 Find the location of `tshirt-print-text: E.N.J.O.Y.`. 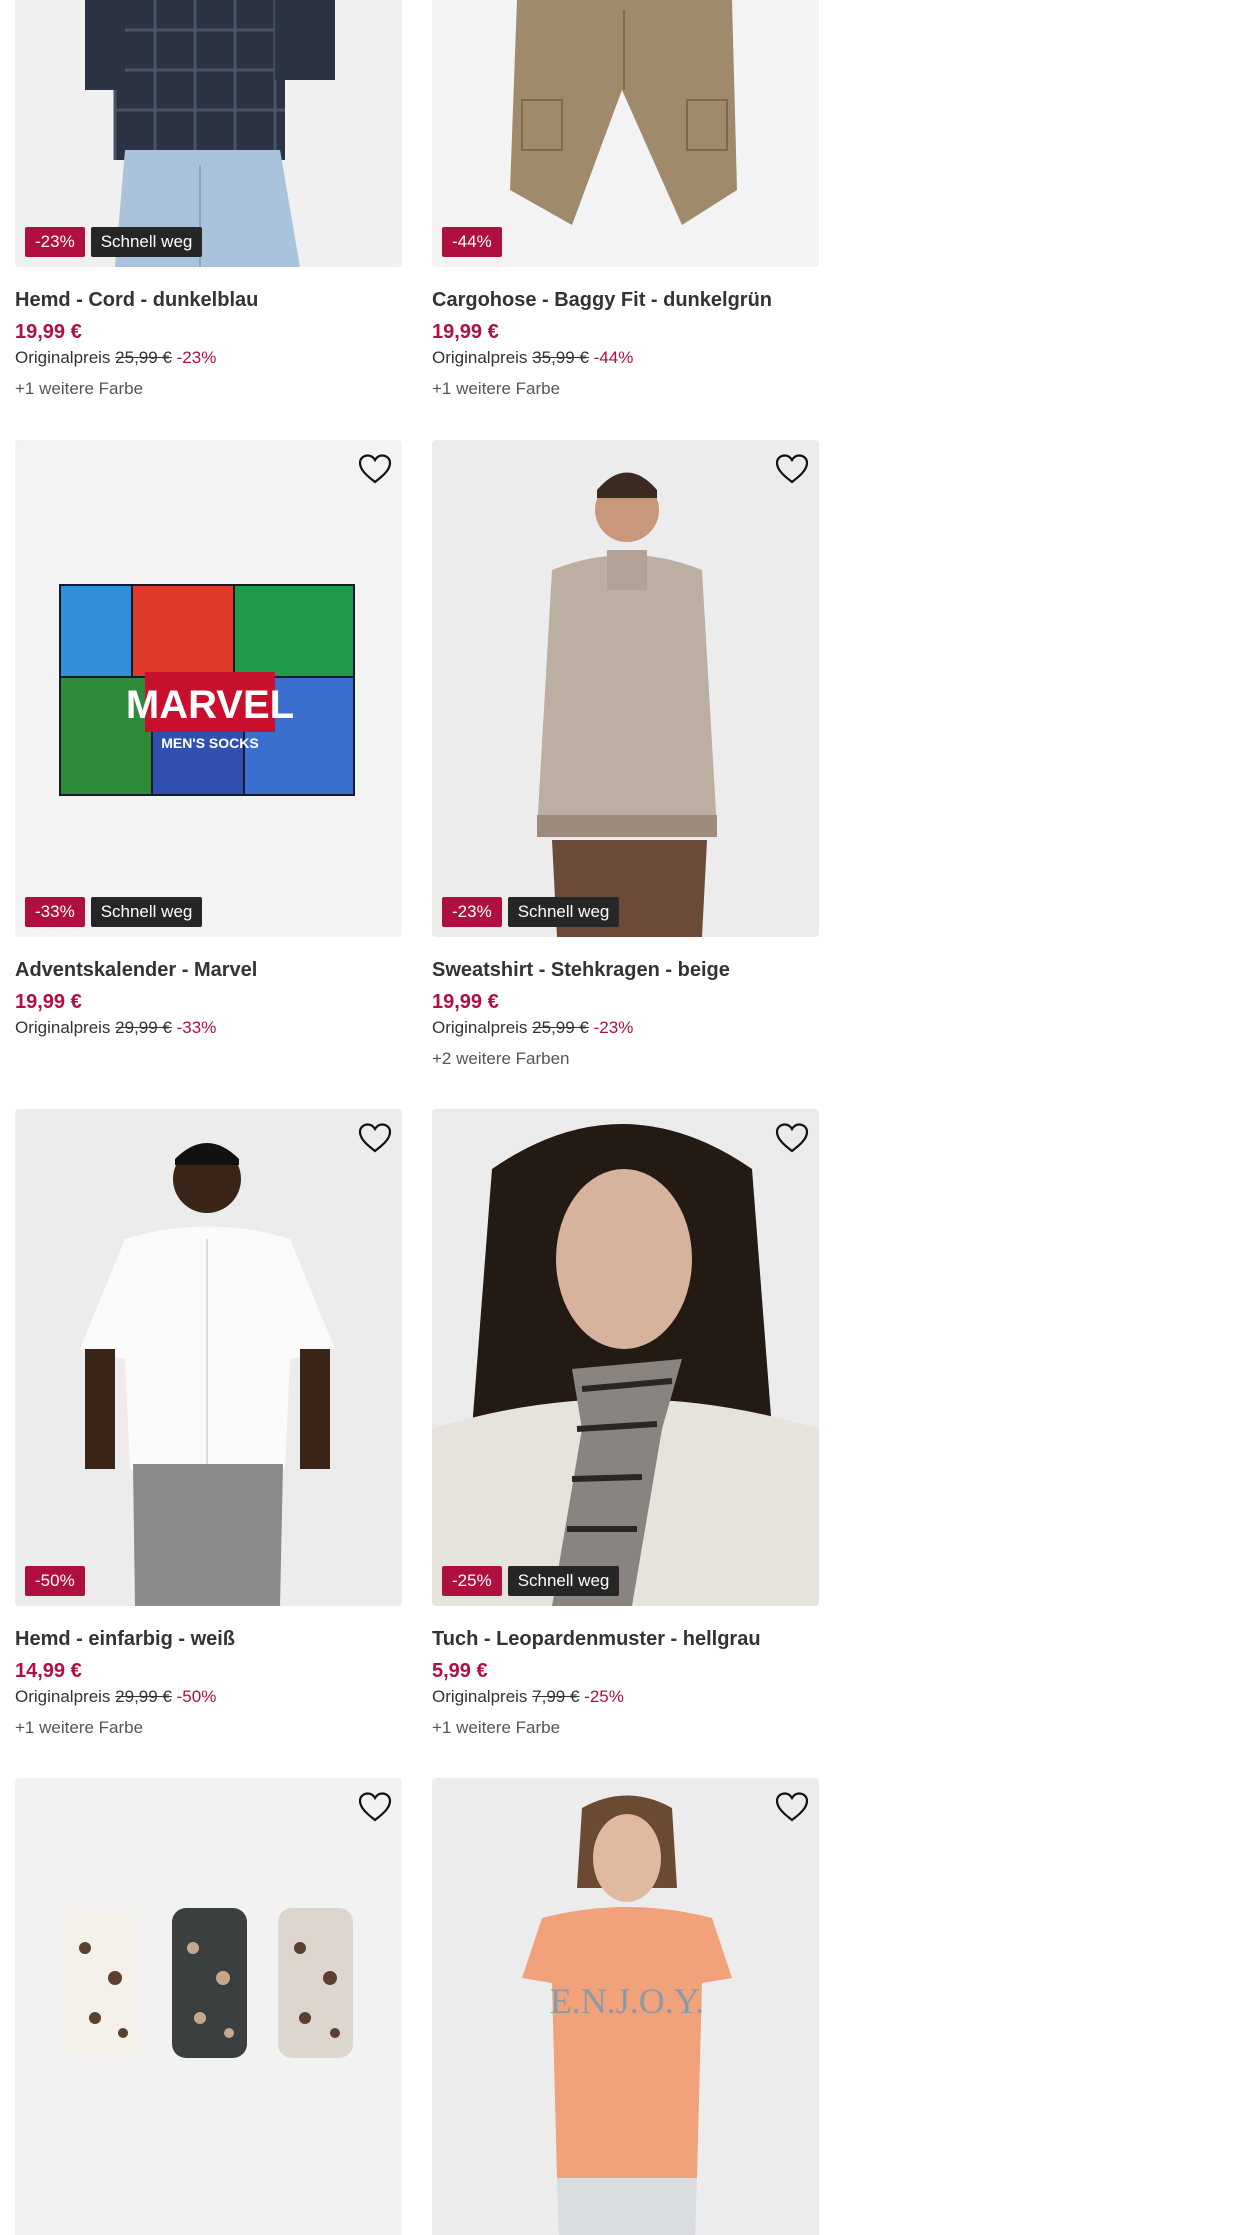

tshirt-print-text: E.N.J.O.Y. is located at coordinates (627, 2001).